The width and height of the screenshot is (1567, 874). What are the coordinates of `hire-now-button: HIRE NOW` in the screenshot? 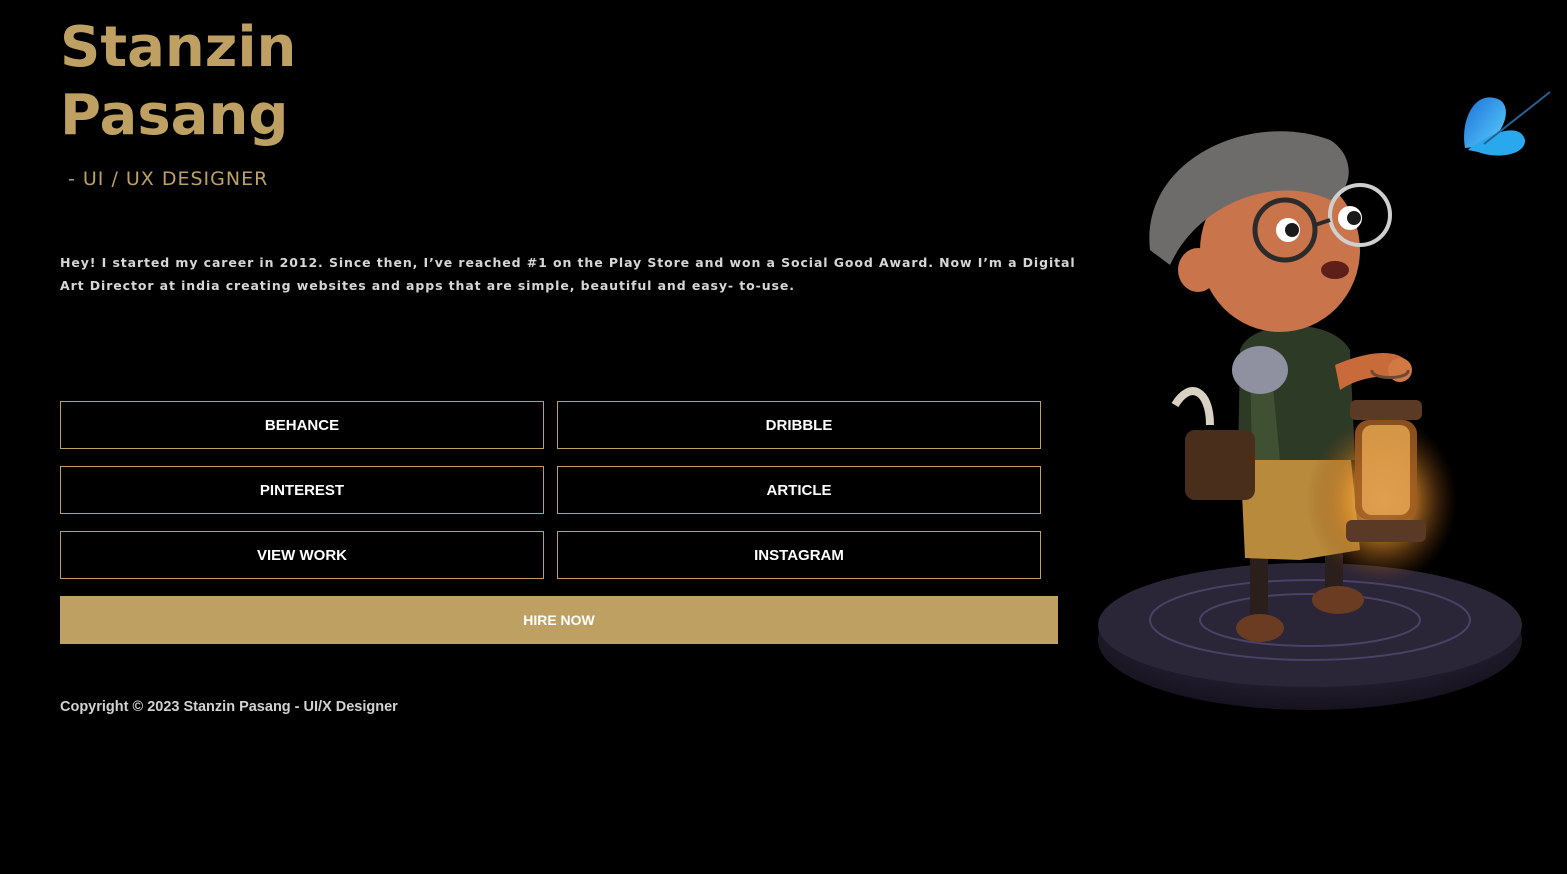 It's located at (559, 620).